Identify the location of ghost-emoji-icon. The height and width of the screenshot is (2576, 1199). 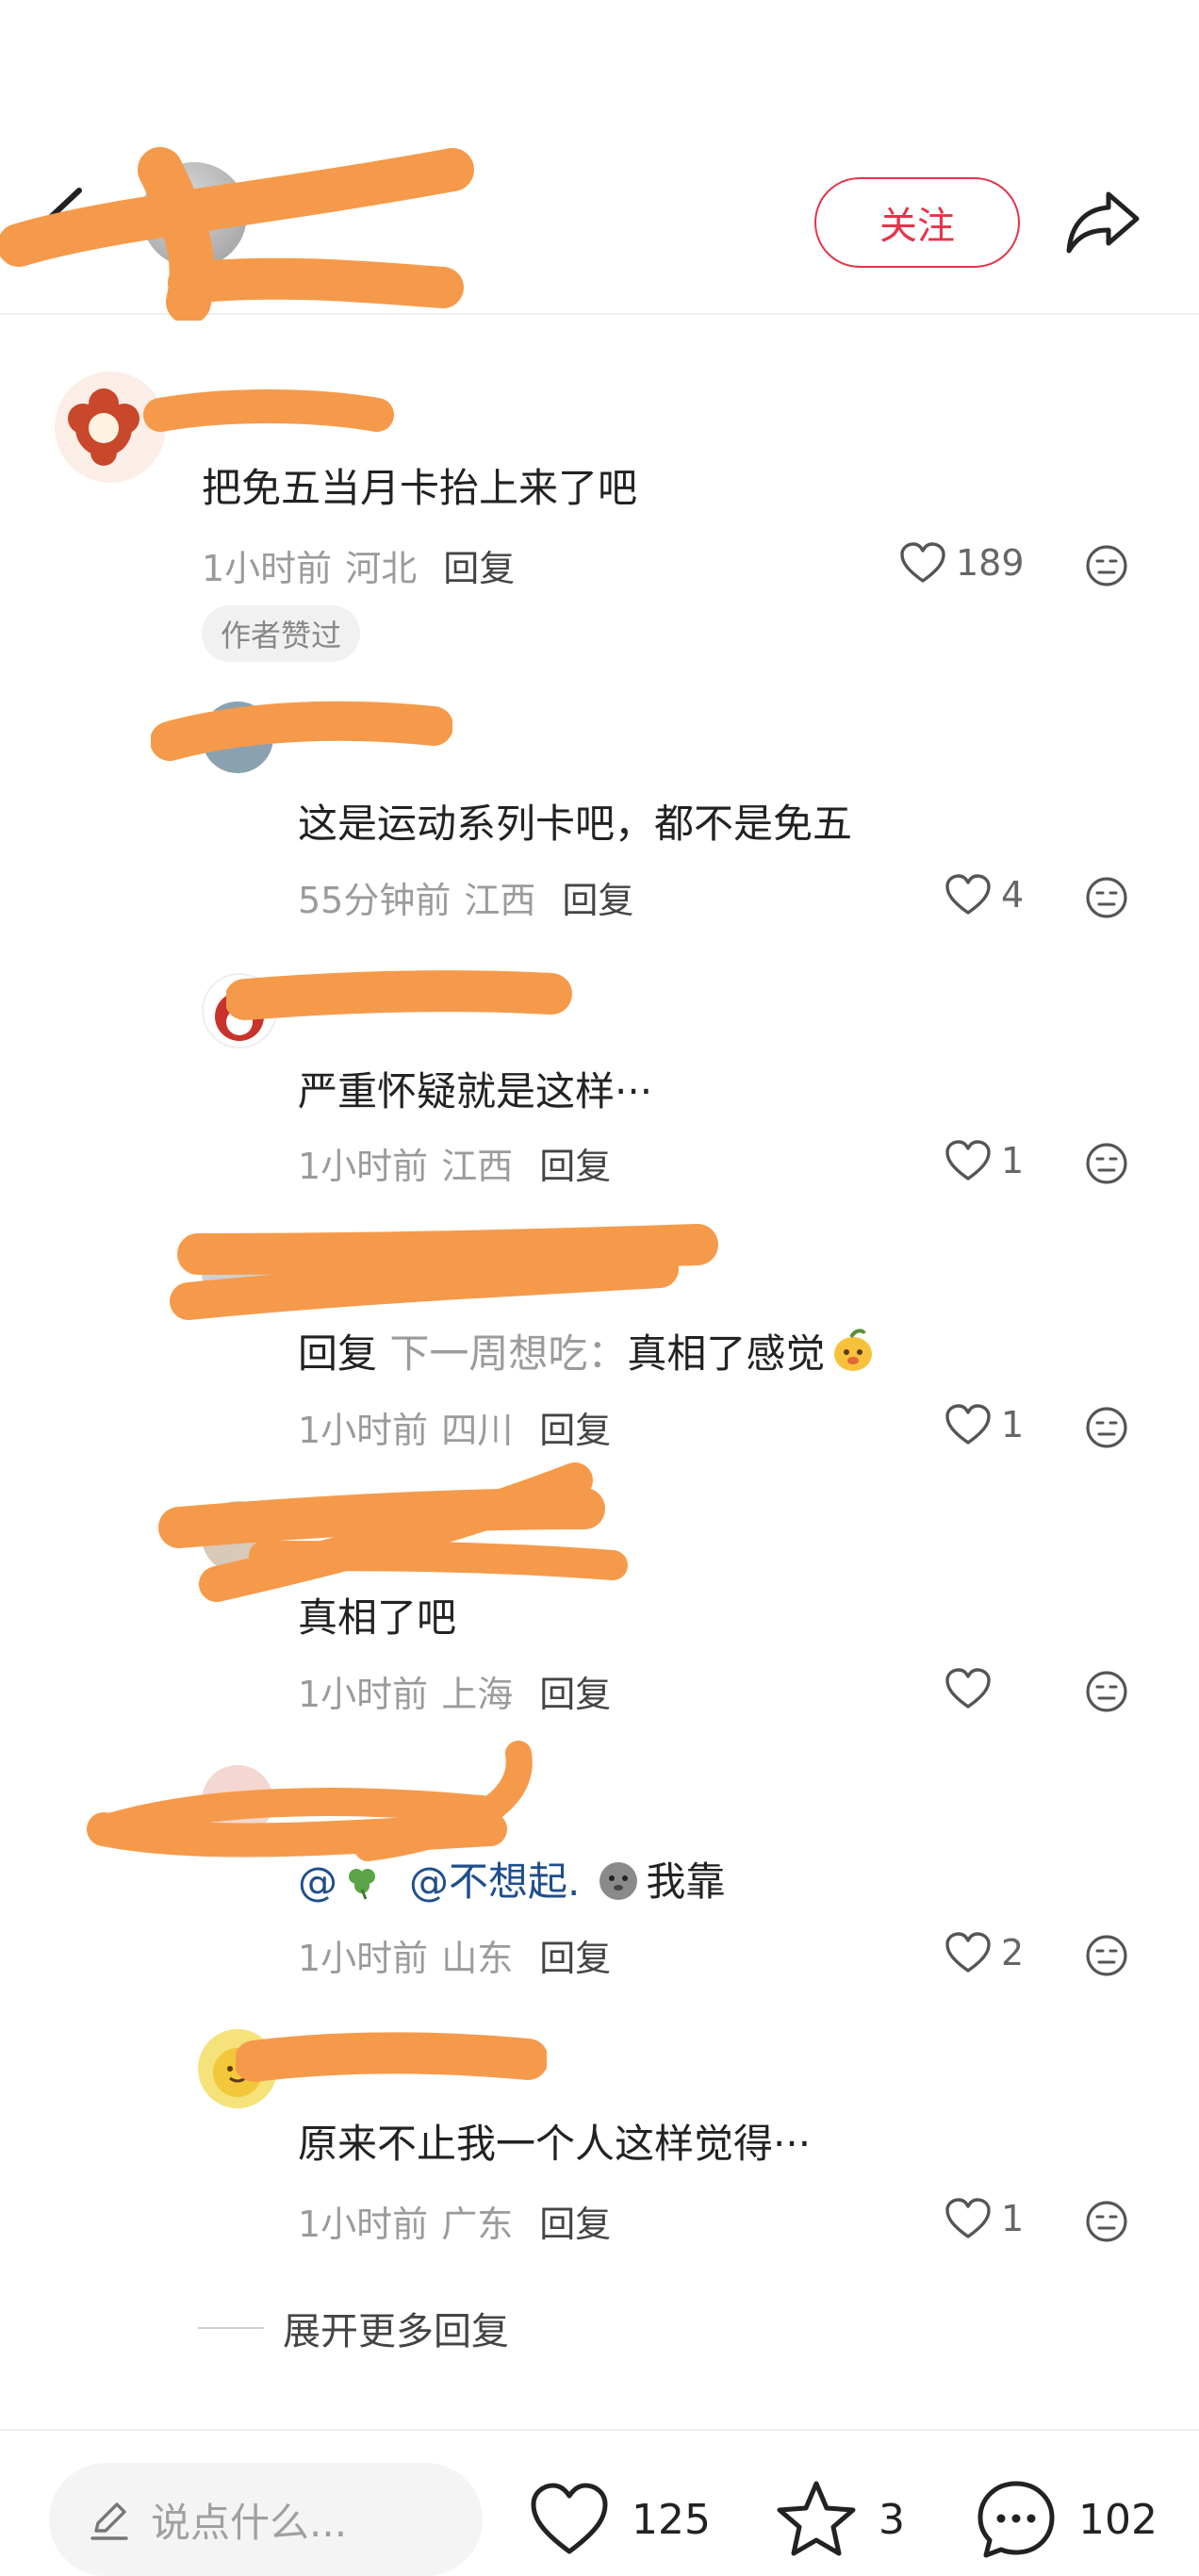
(619, 1881).